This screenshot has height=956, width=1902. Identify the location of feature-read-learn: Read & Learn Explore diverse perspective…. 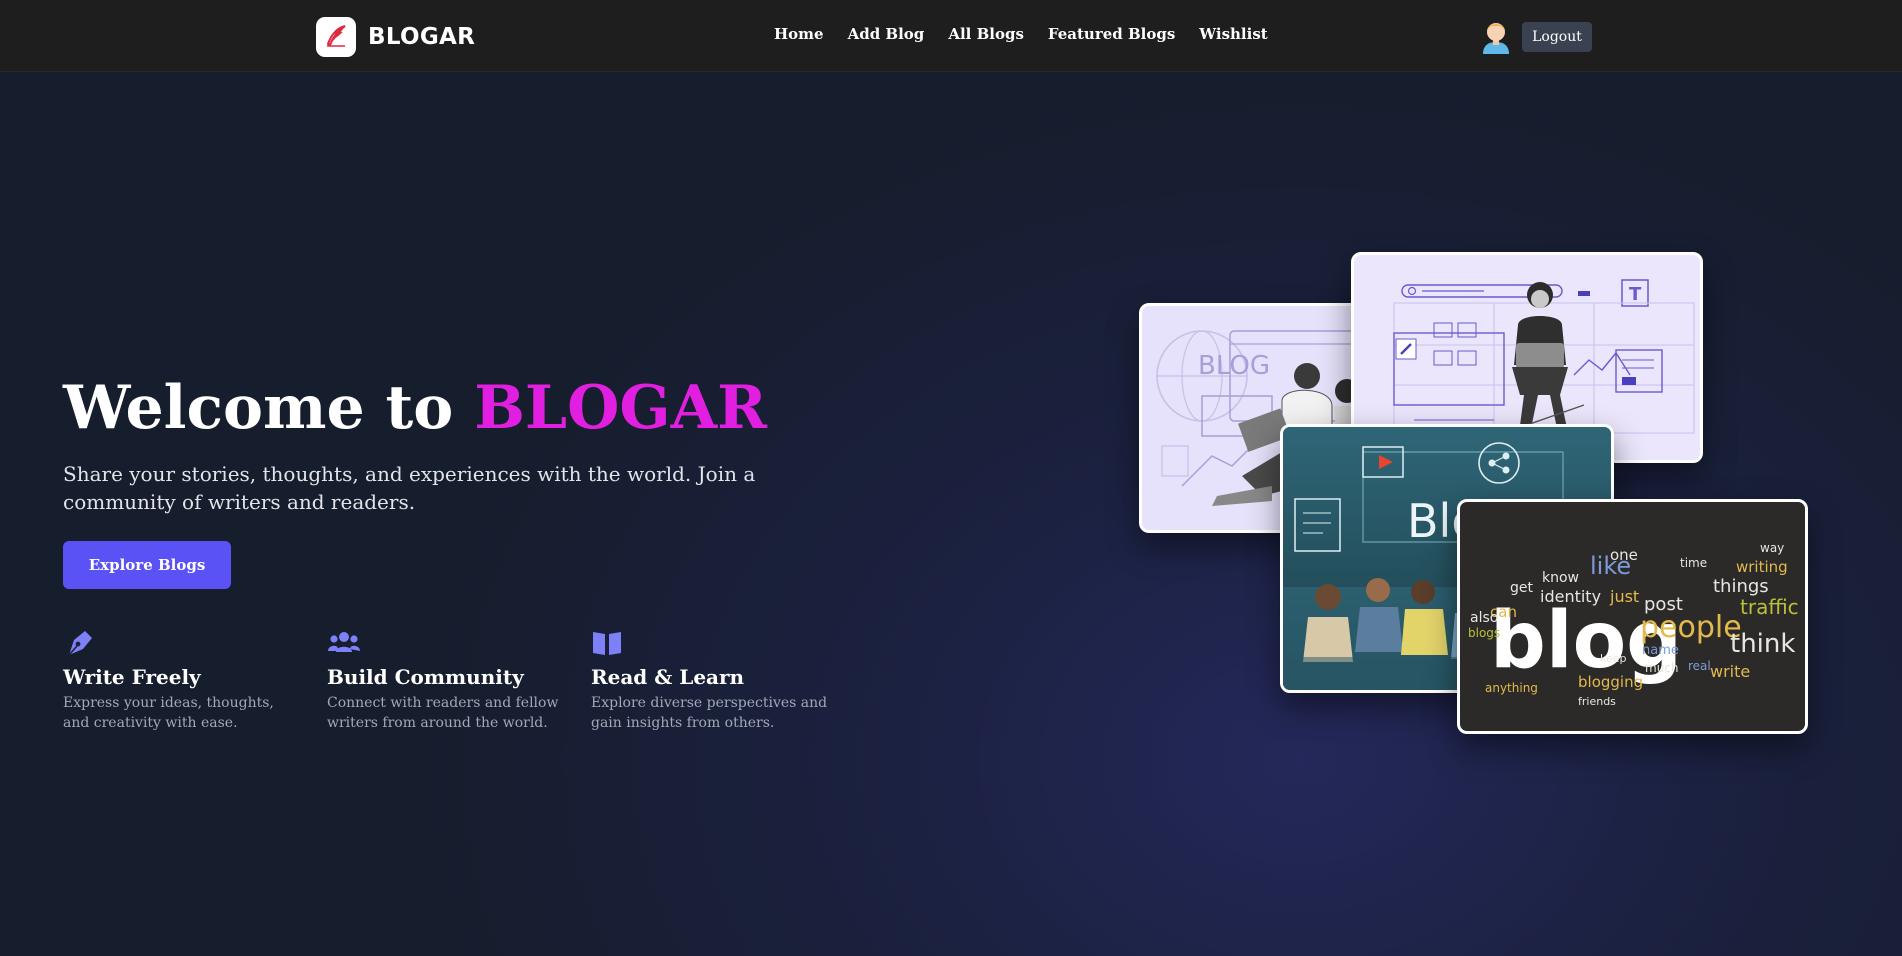
(711, 680).